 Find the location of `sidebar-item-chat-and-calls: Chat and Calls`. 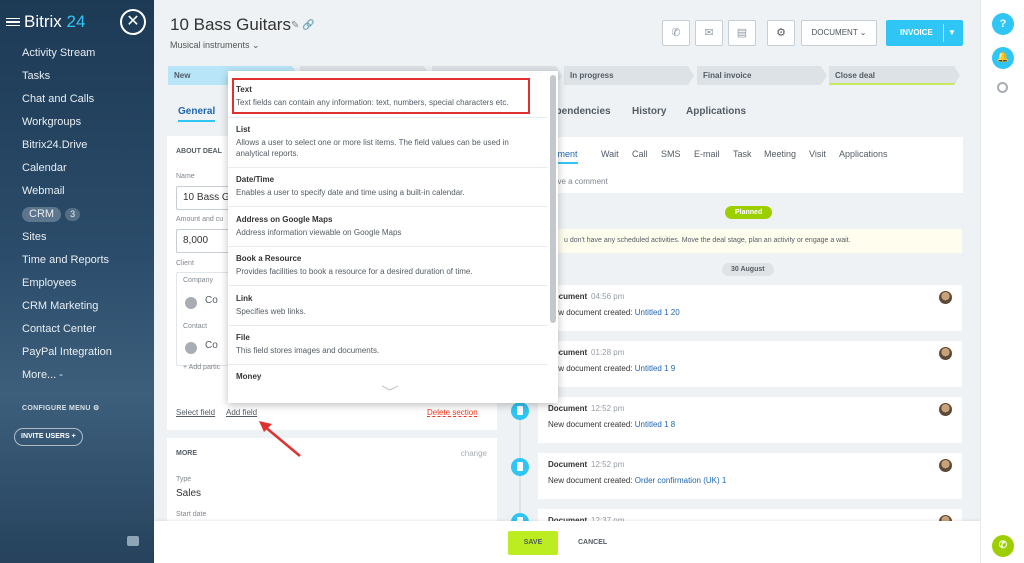

sidebar-item-chat-and-calls: Chat and Calls is located at coordinates (87, 101).